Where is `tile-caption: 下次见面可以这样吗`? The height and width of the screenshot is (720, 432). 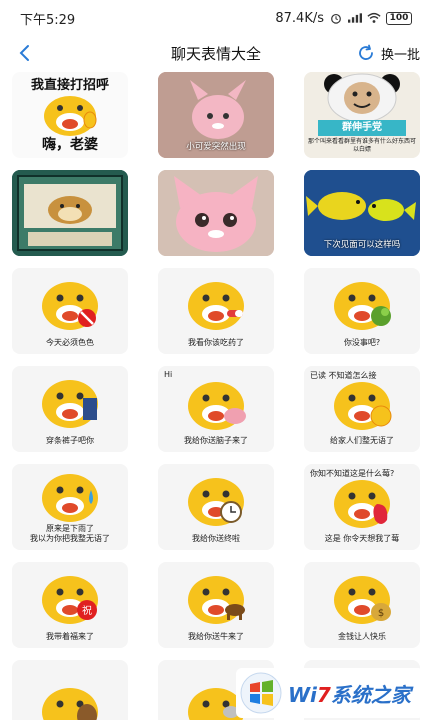
tile-caption: 下次见面可以这样吗 is located at coordinates (362, 245).